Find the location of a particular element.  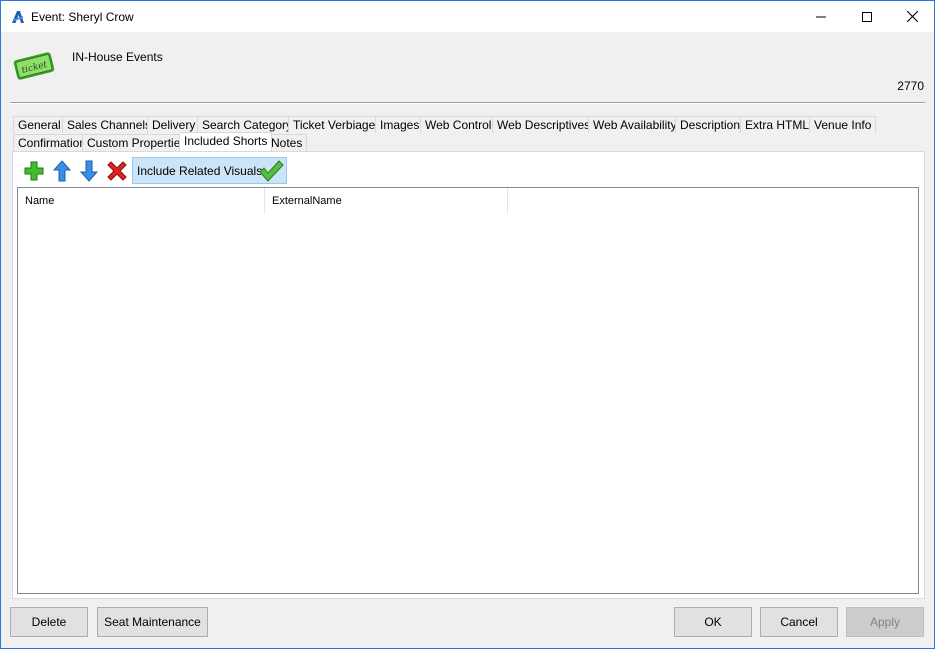

include-related-visuals-label: Include Related Visuals is located at coordinates (200, 170).